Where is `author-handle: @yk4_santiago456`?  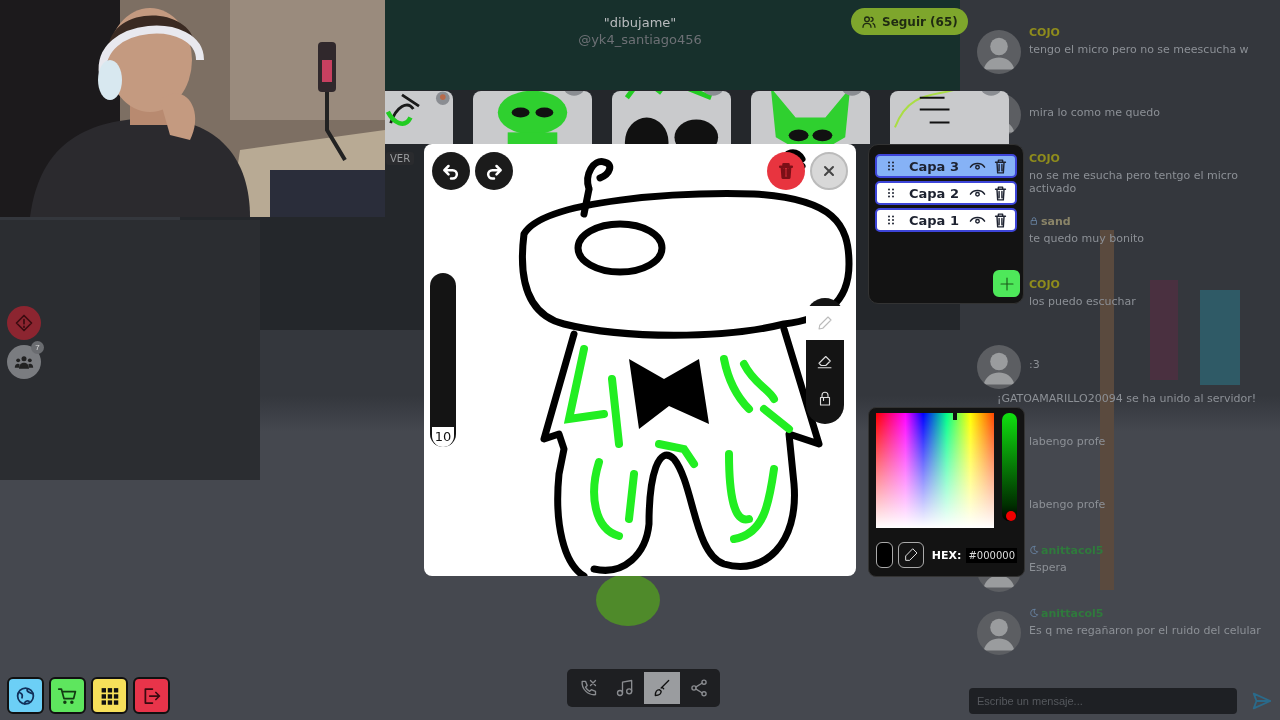
author-handle: @yk4_santiago456 is located at coordinates (640, 39).